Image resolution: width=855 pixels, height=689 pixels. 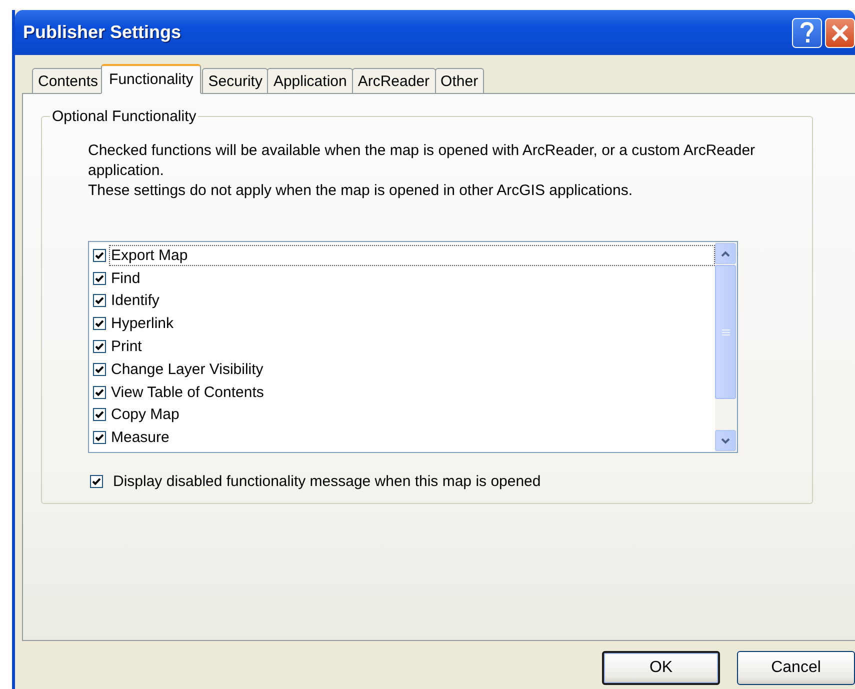 I want to click on window-title: Publisher Settings, so click(x=102, y=32).